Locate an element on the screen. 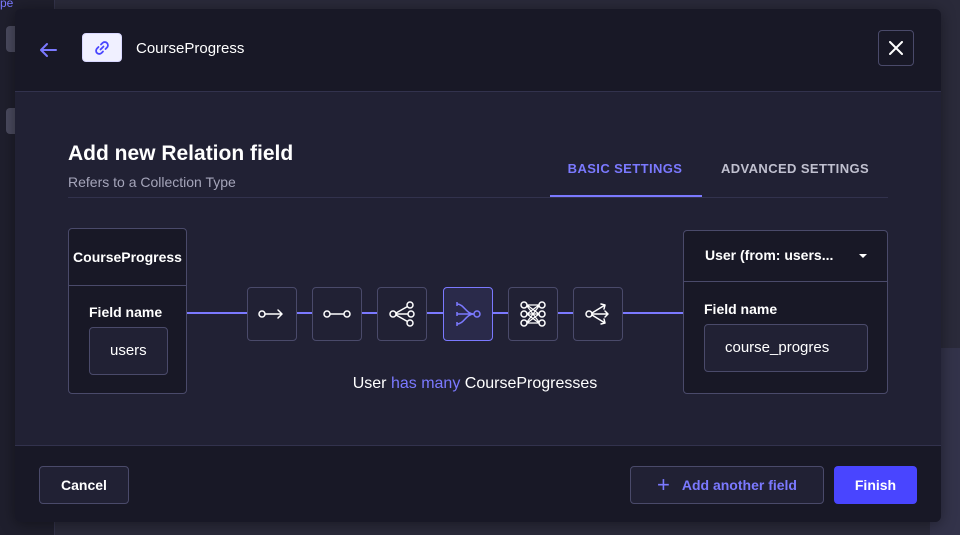  tabs-divider is located at coordinates (478, 197).